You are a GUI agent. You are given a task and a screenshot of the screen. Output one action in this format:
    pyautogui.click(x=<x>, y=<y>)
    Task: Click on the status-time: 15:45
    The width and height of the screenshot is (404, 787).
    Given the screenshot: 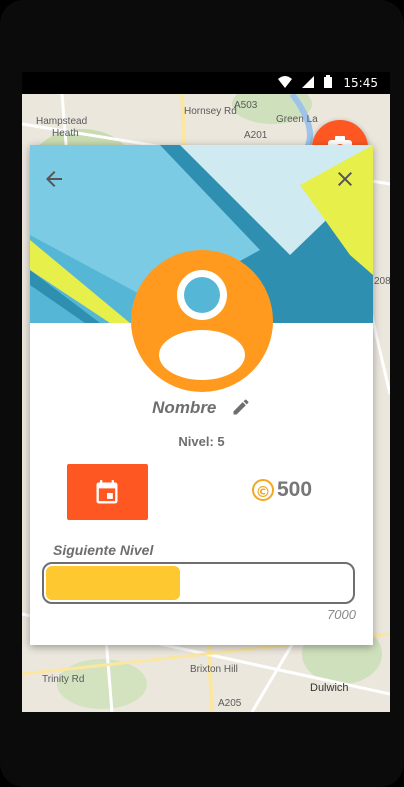 What is the action you would take?
    pyautogui.click(x=360, y=83)
    